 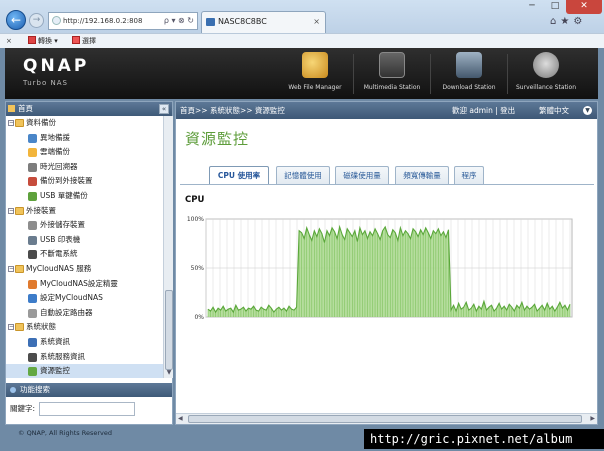 What do you see at coordinates (546, 74) in the screenshot?
I see `surveillance-station-button: Surveillance Station` at bounding box center [546, 74].